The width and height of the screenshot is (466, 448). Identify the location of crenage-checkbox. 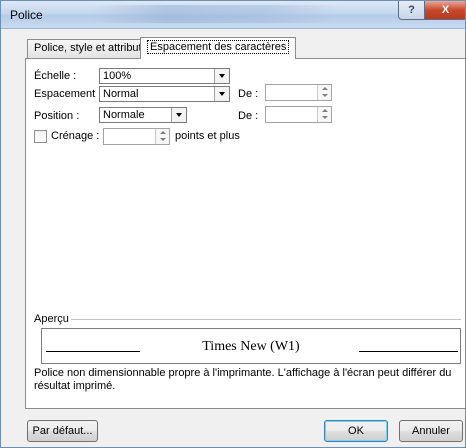
(40, 136).